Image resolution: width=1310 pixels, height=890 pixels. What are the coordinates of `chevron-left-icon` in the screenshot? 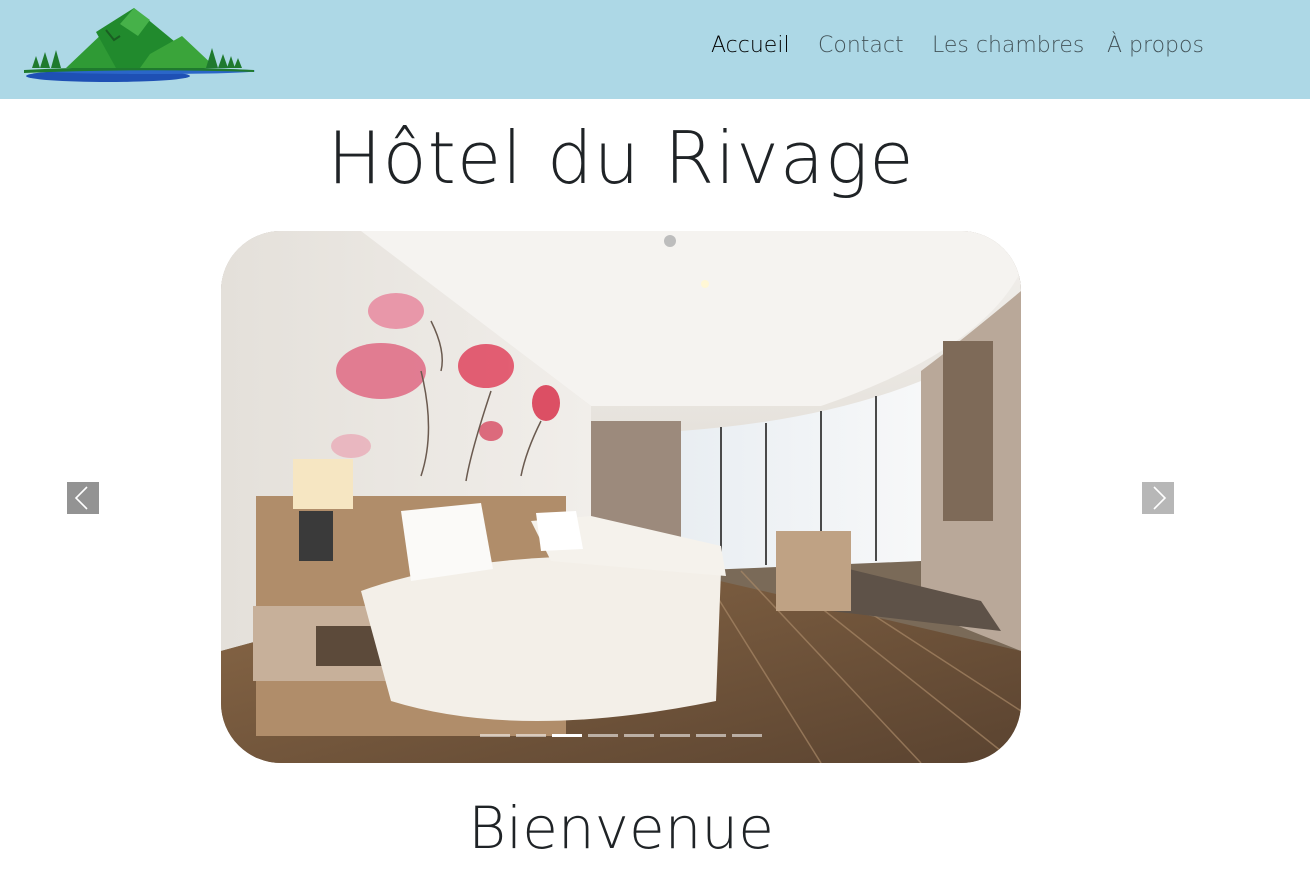 It's located at (81, 498).